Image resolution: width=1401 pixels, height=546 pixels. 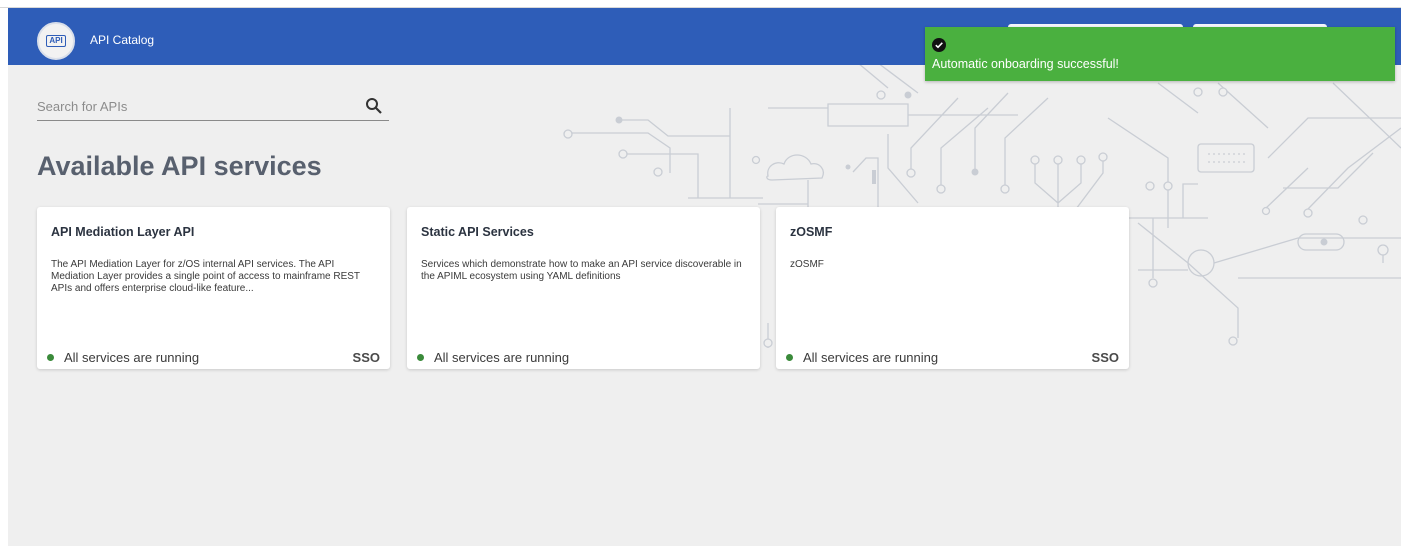 I want to click on card-title: zOSMF, so click(x=811, y=232).